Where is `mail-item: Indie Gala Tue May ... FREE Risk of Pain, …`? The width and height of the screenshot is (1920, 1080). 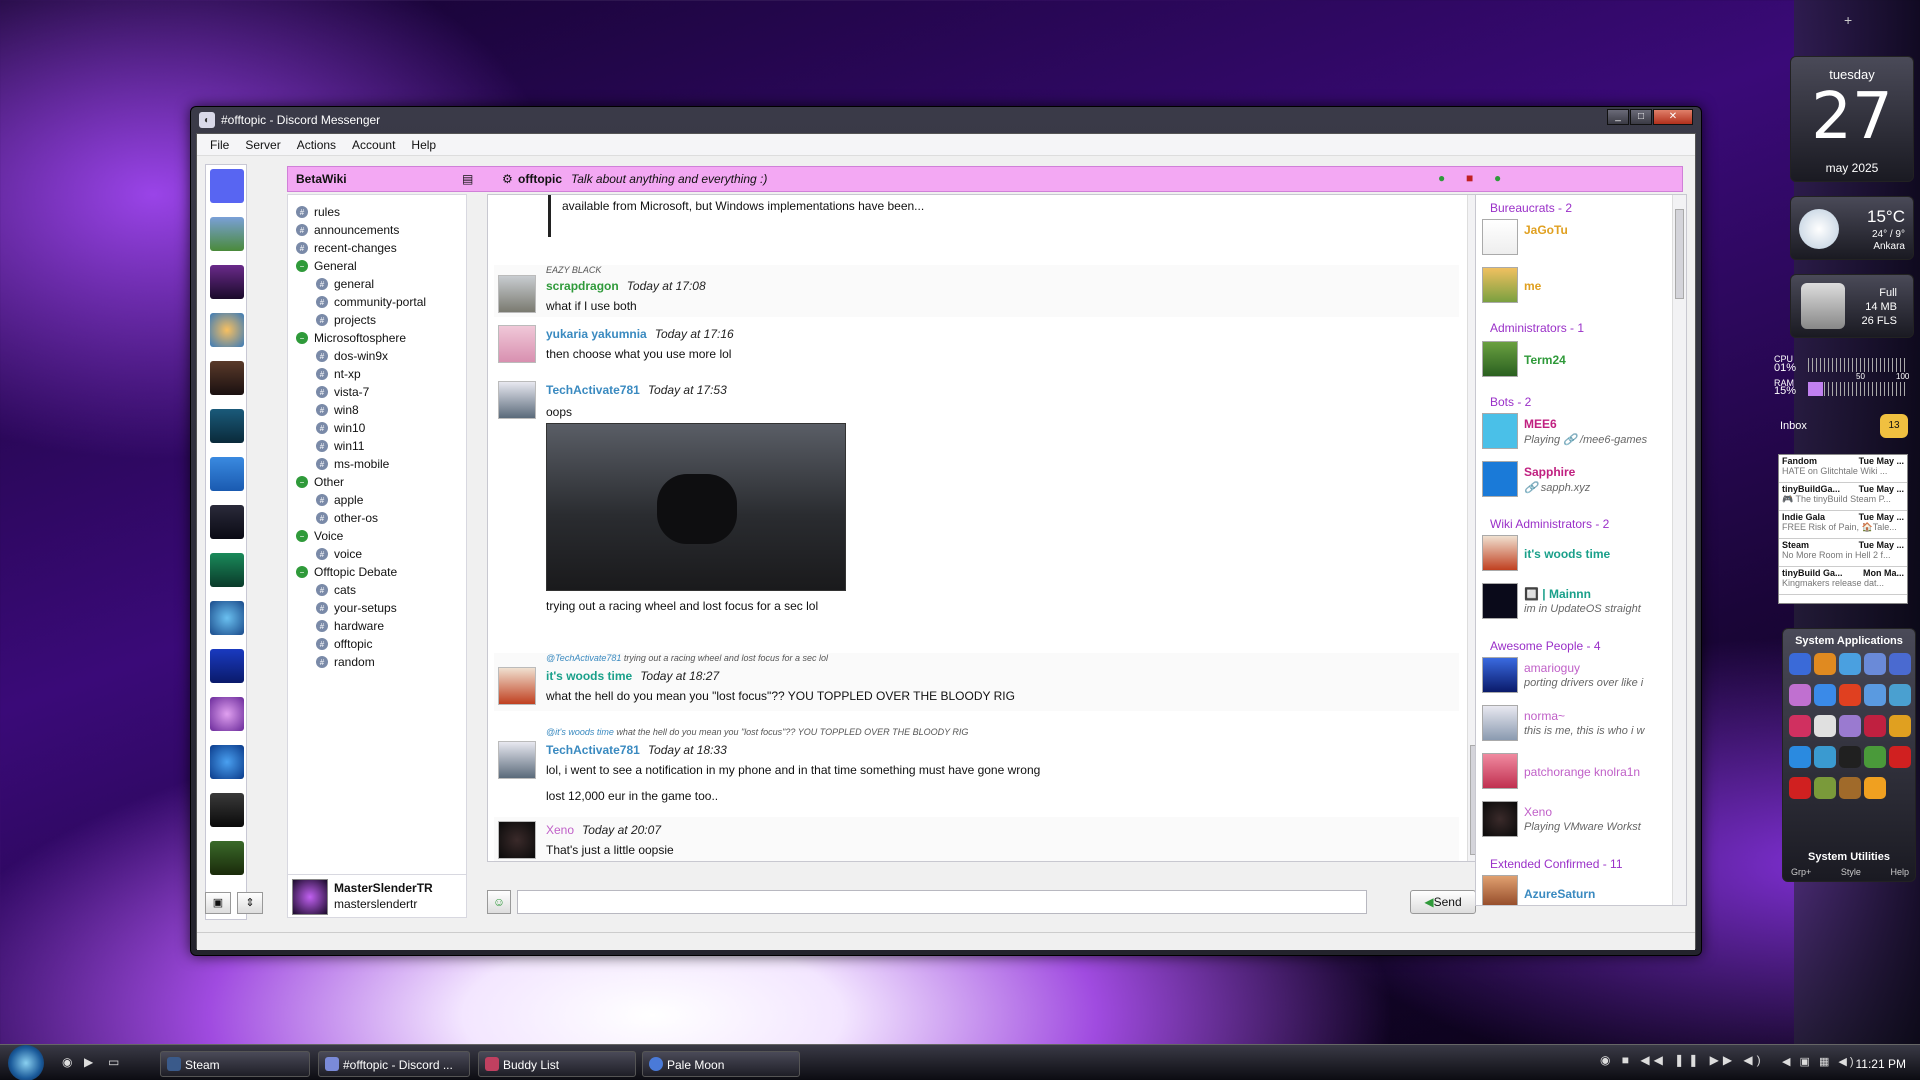 mail-item: Indie Gala Tue May ... FREE Risk of Pain, … is located at coordinates (1843, 525).